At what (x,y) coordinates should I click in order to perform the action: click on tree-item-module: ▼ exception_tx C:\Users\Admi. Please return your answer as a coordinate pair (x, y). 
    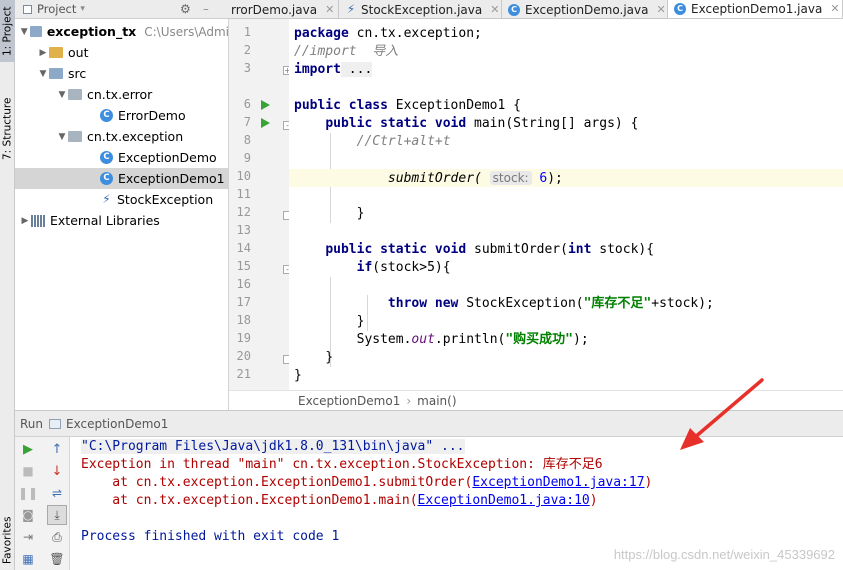
    Looking at the image, I should click on (122, 31).